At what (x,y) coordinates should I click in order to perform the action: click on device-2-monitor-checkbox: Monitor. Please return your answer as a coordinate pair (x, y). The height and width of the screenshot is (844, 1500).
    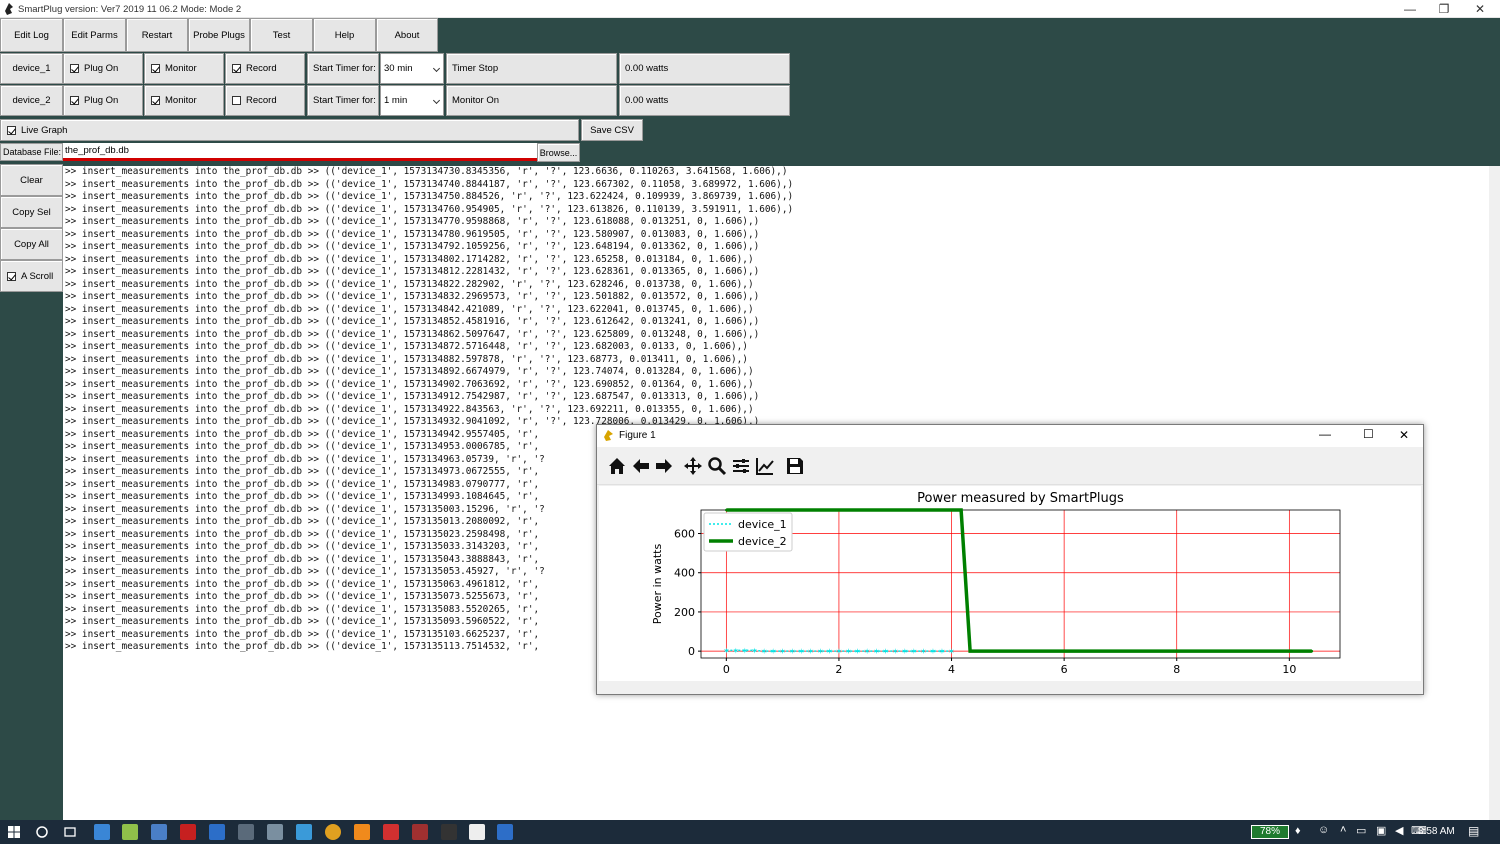
    Looking at the image, I should click on (184, 100).